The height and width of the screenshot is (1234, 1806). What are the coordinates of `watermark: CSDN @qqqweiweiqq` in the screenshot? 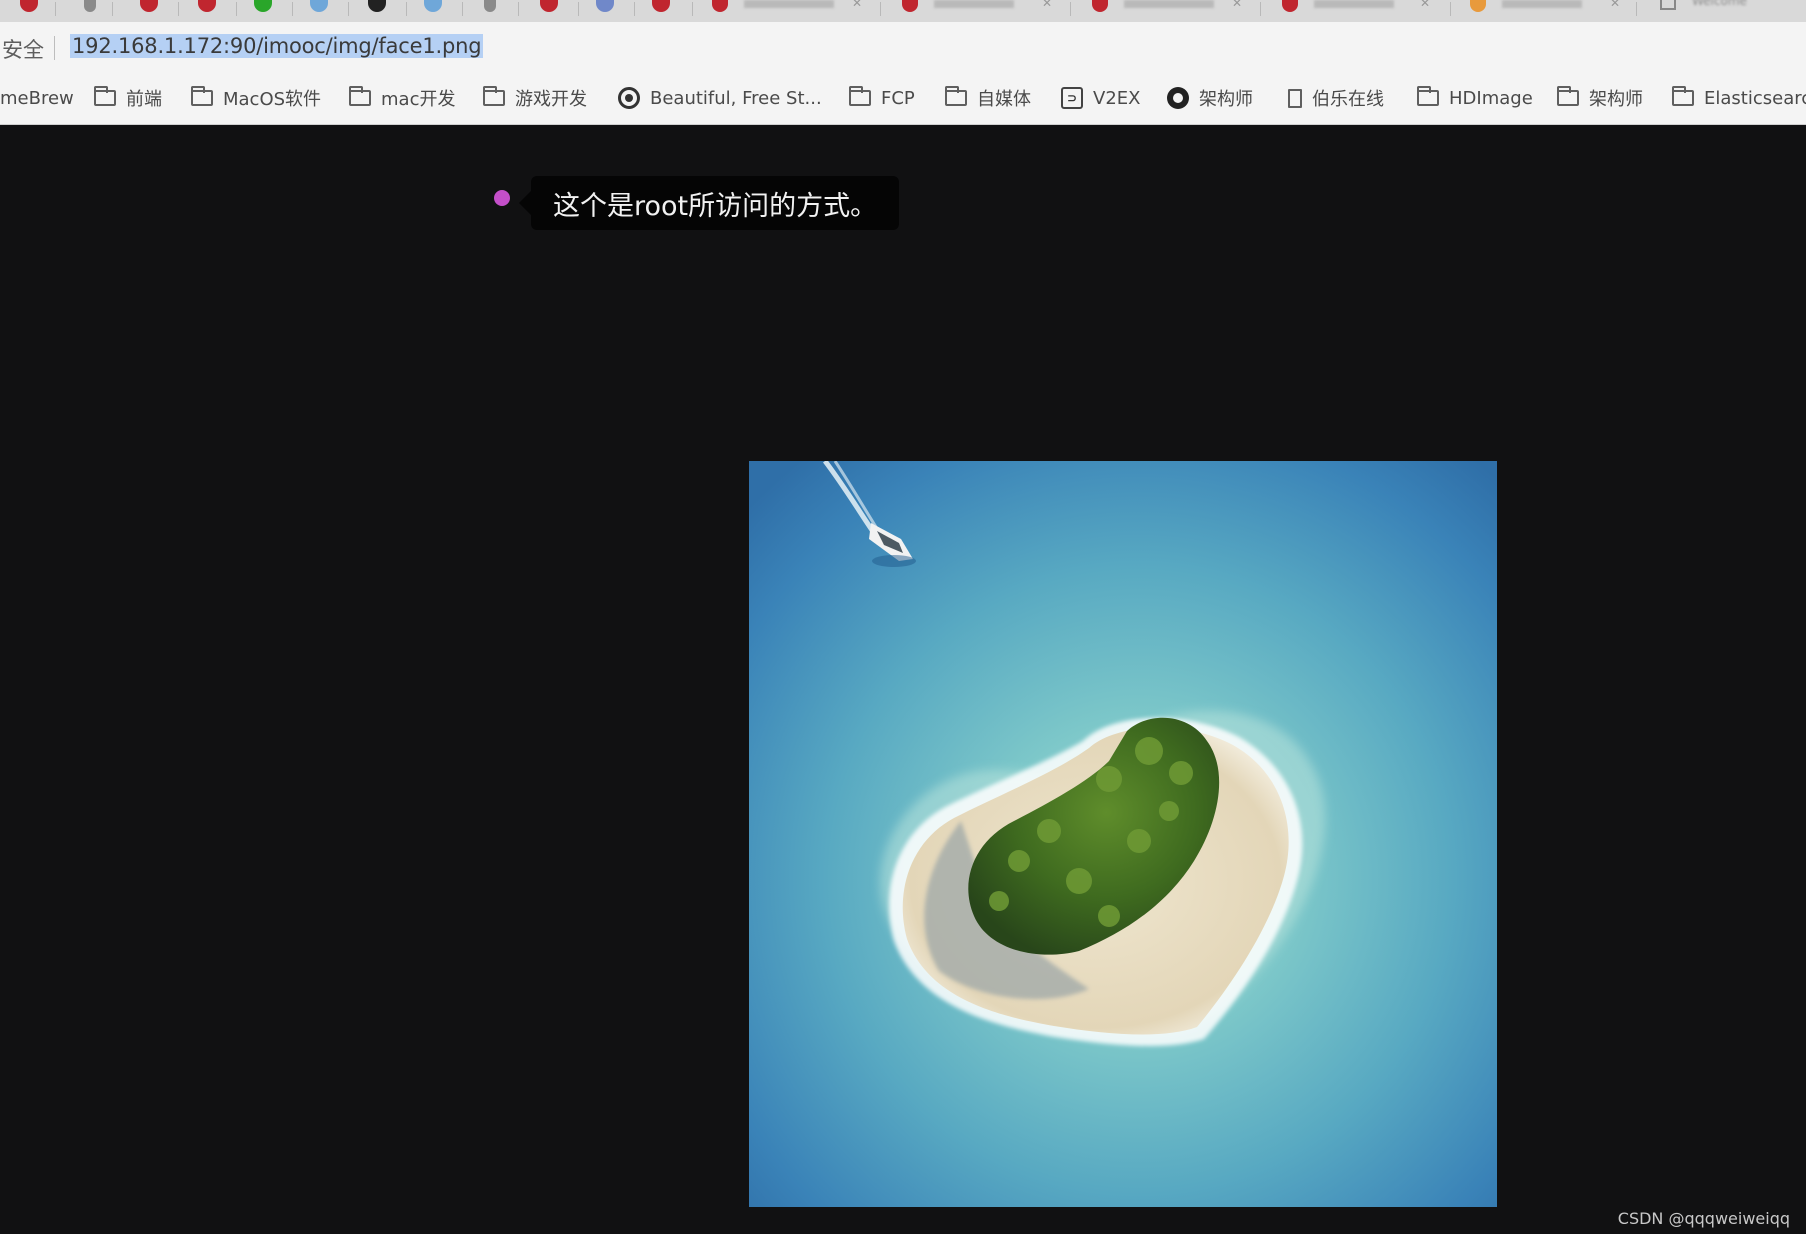 It's located at (1703, 1218).